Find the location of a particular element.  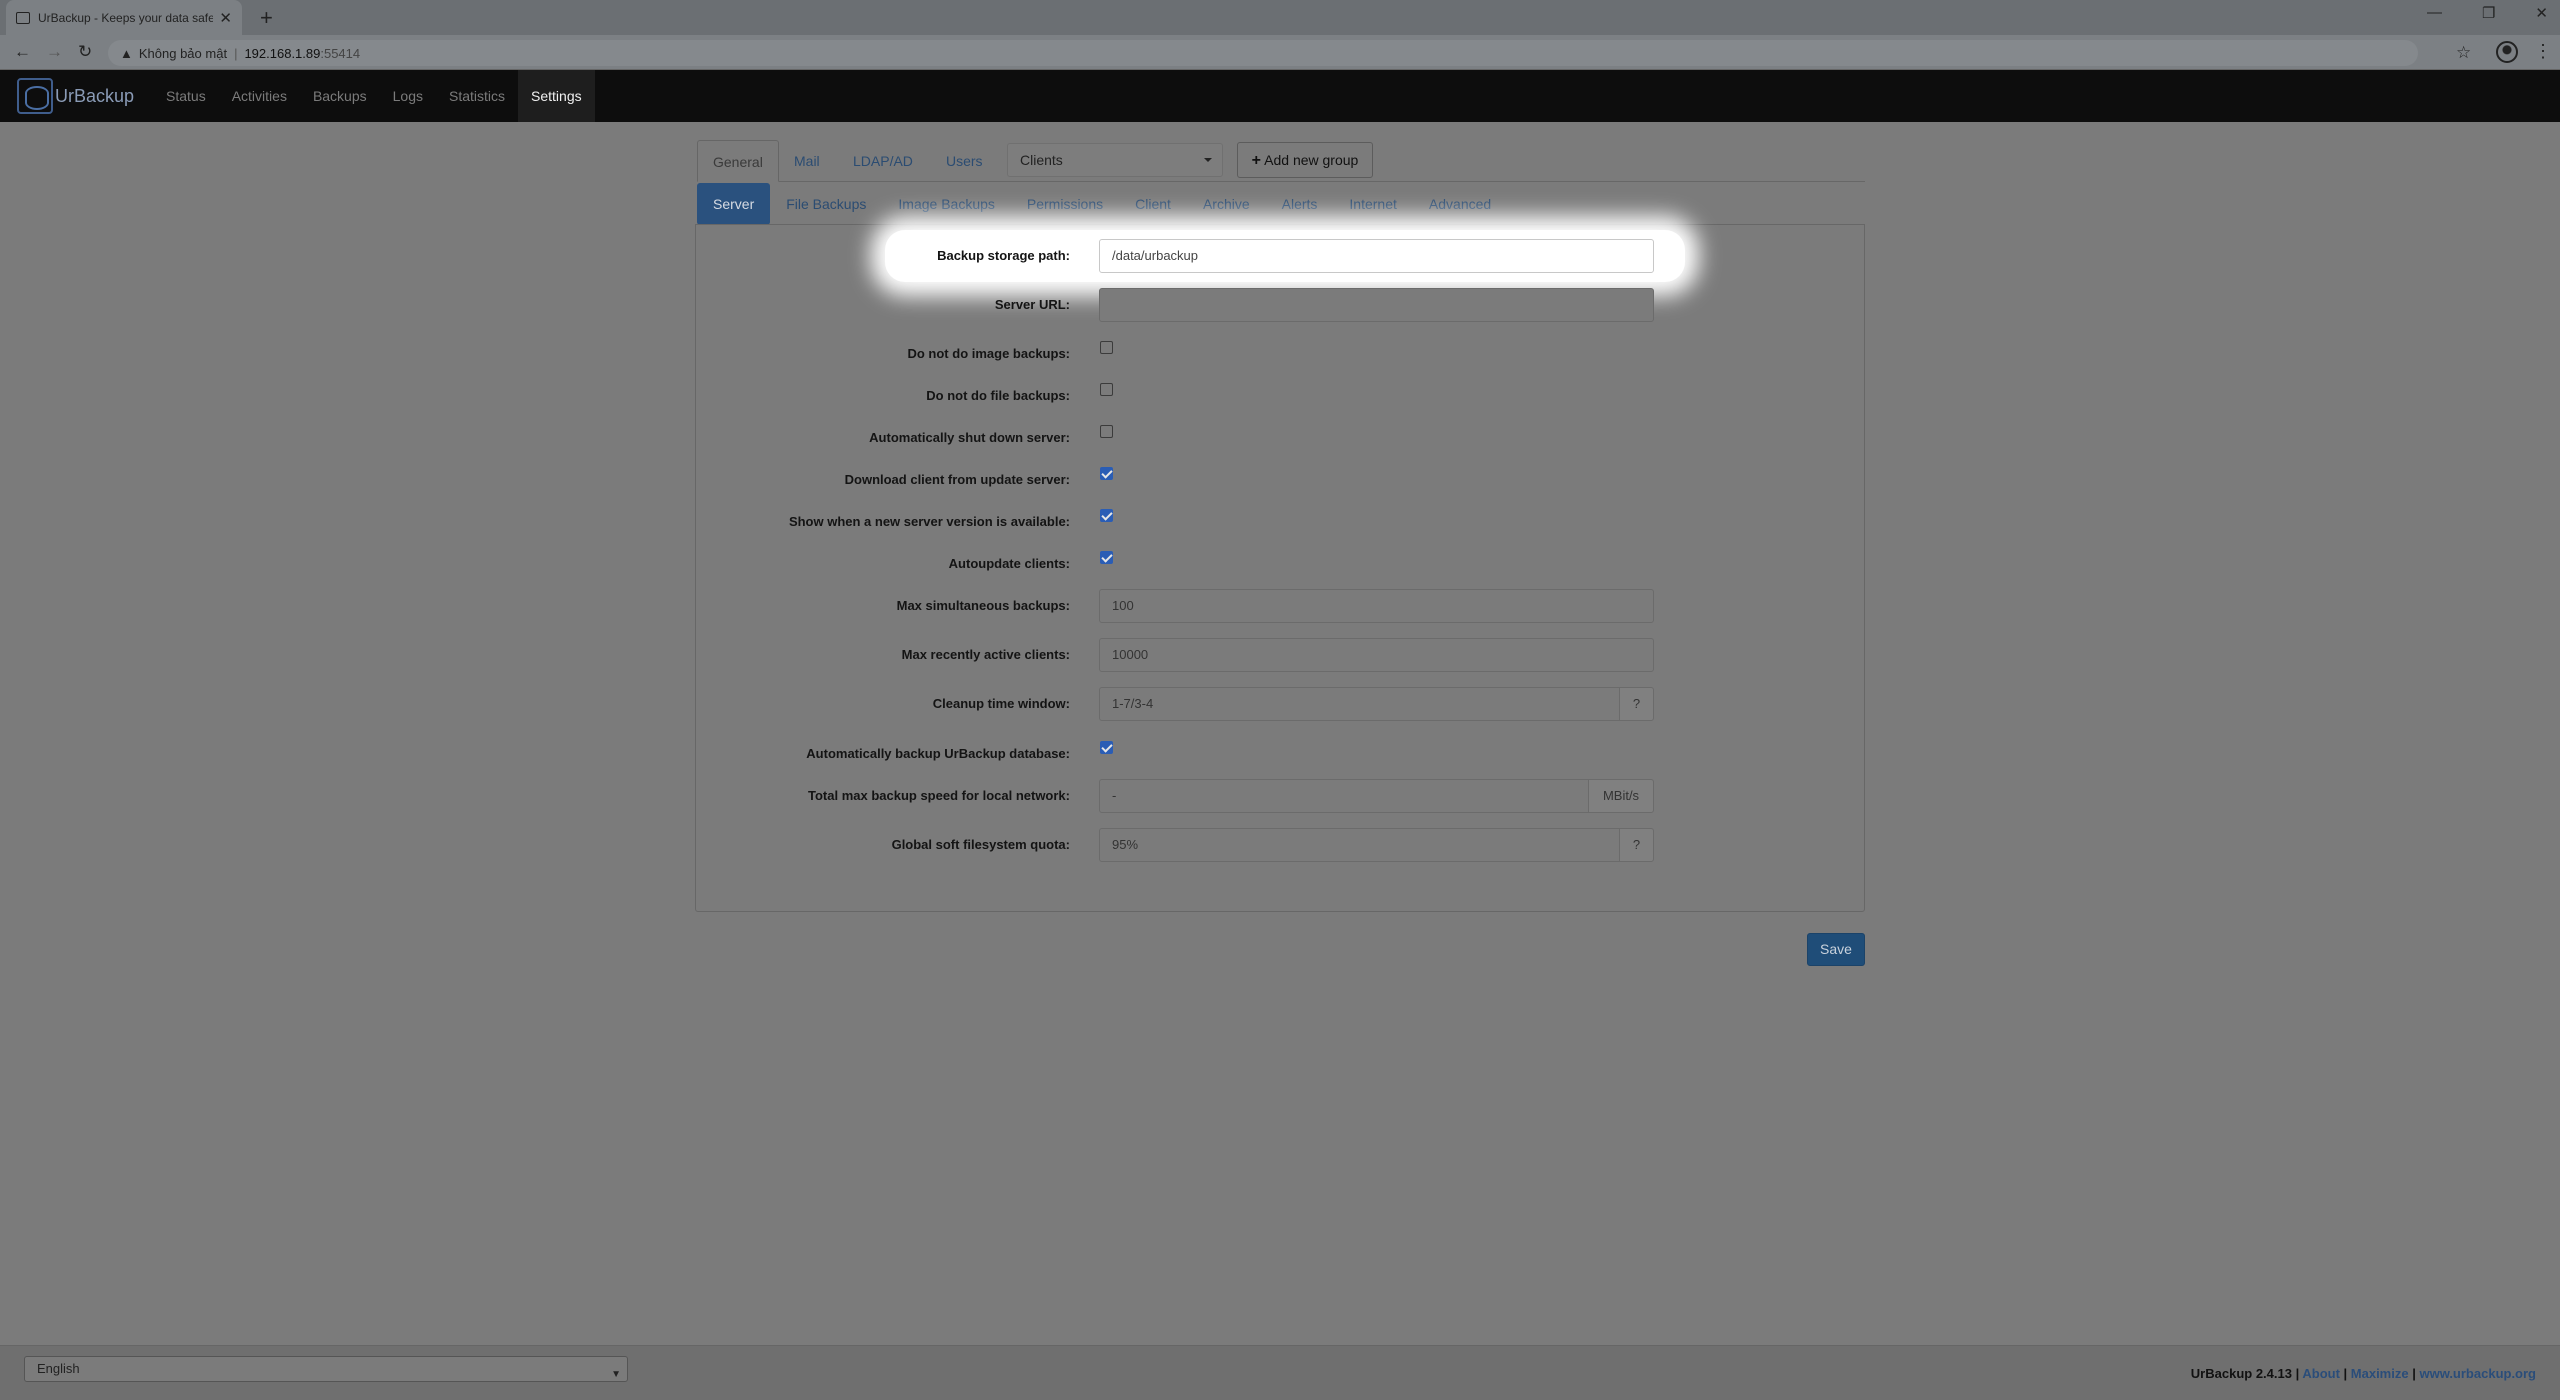

tab-permissions: Permissions is located at coordinates (1065, 204).